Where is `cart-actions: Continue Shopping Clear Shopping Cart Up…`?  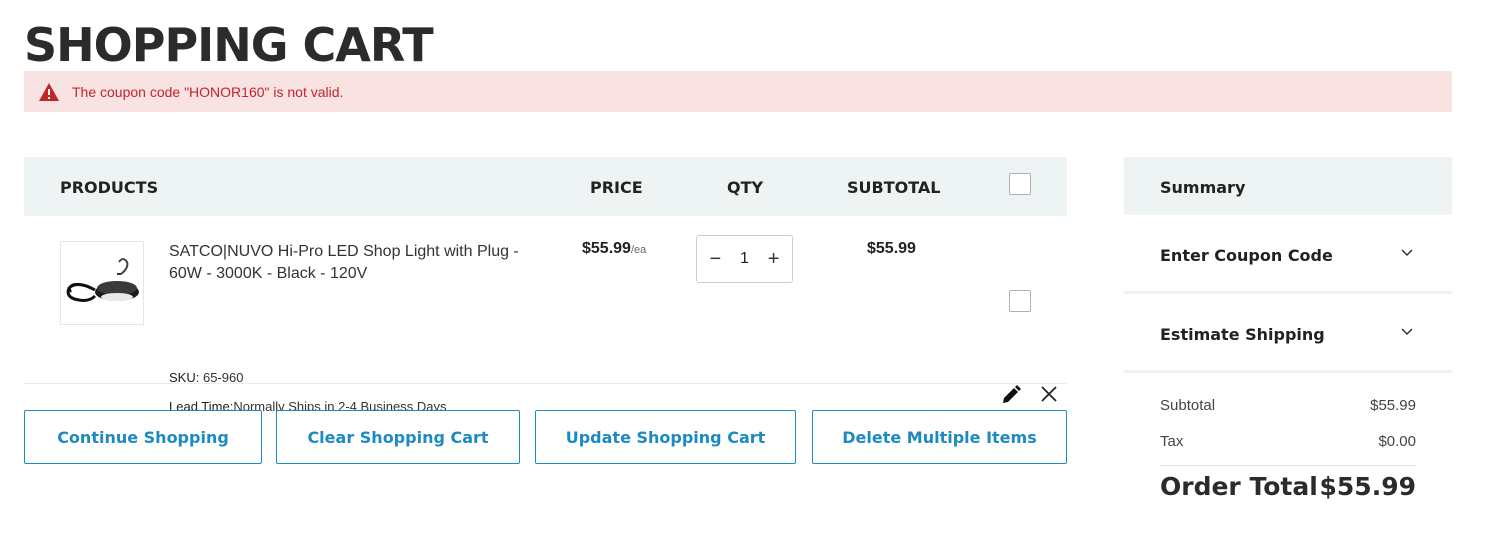 cart-actions: Continue Shopping Clear Shopping Cart Up… is located at coordinates (545, 437).